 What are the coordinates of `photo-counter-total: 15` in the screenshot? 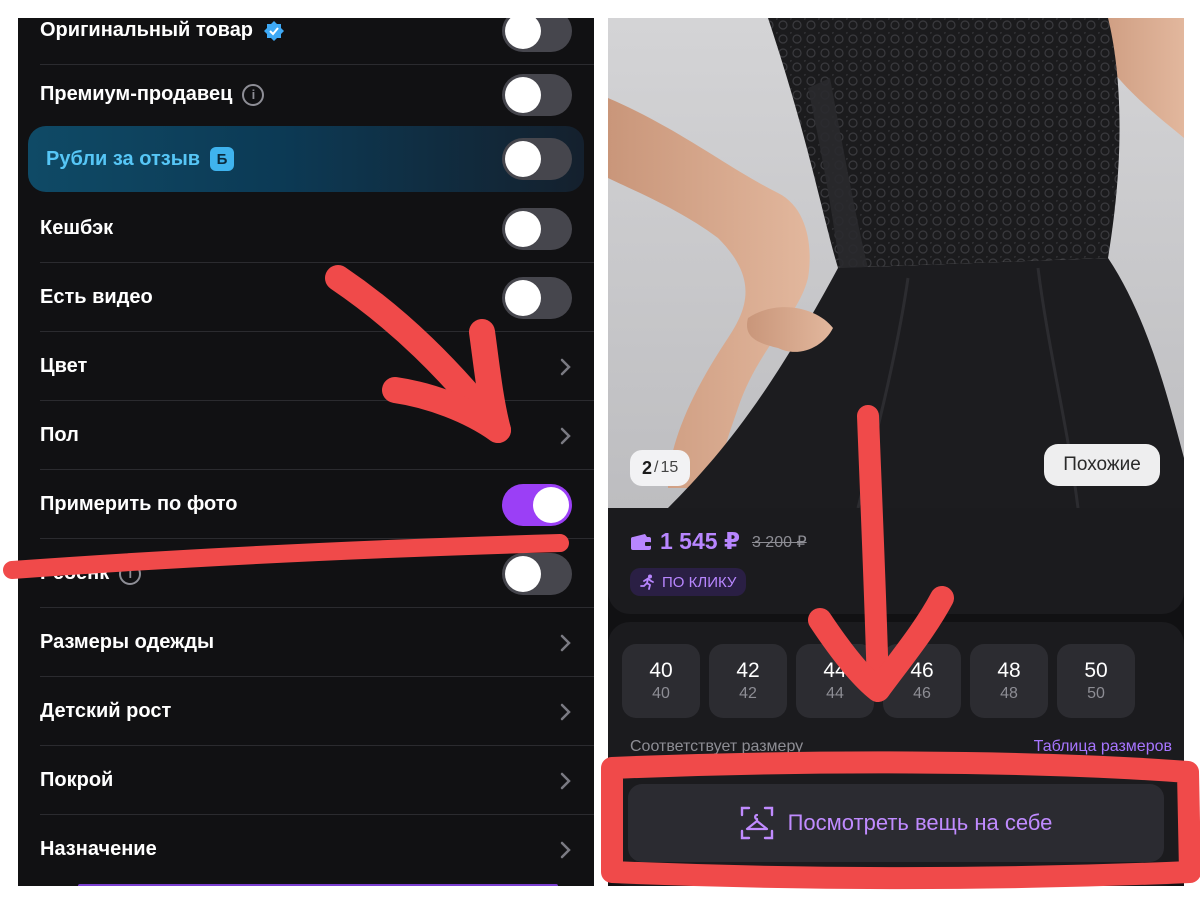 It's located at (669, 467).